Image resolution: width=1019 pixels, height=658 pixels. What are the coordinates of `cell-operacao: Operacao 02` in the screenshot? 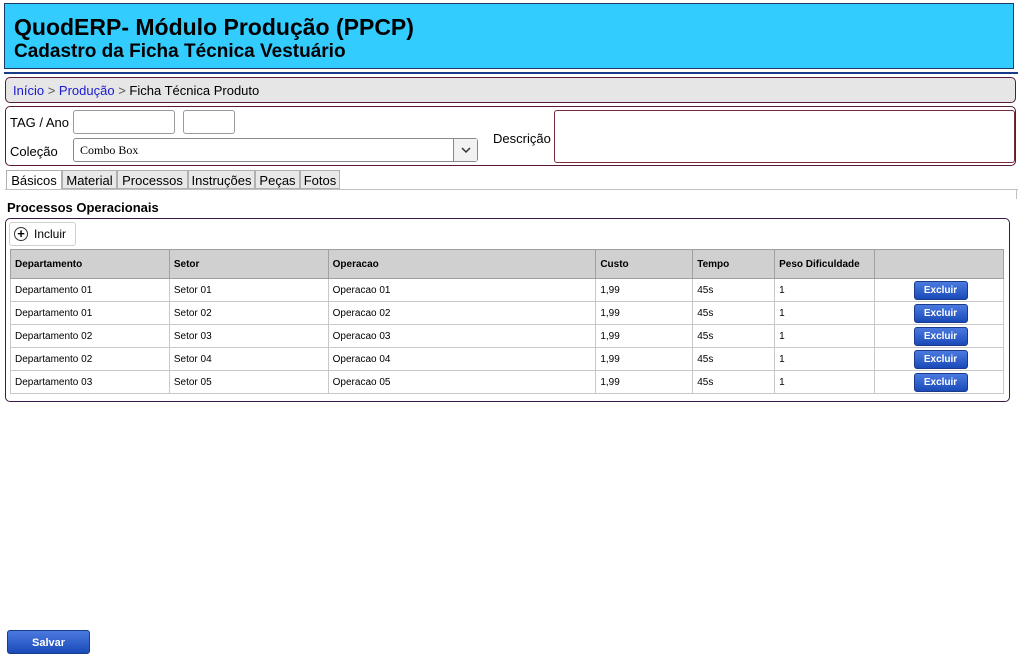 It's located at (462, 313).